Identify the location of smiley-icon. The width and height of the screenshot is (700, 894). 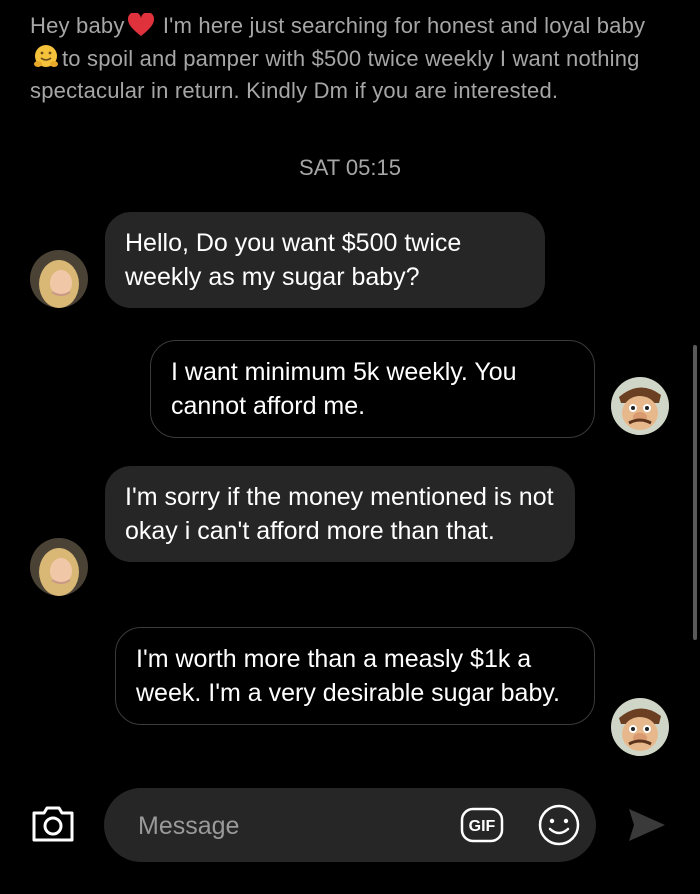
(559, 827).